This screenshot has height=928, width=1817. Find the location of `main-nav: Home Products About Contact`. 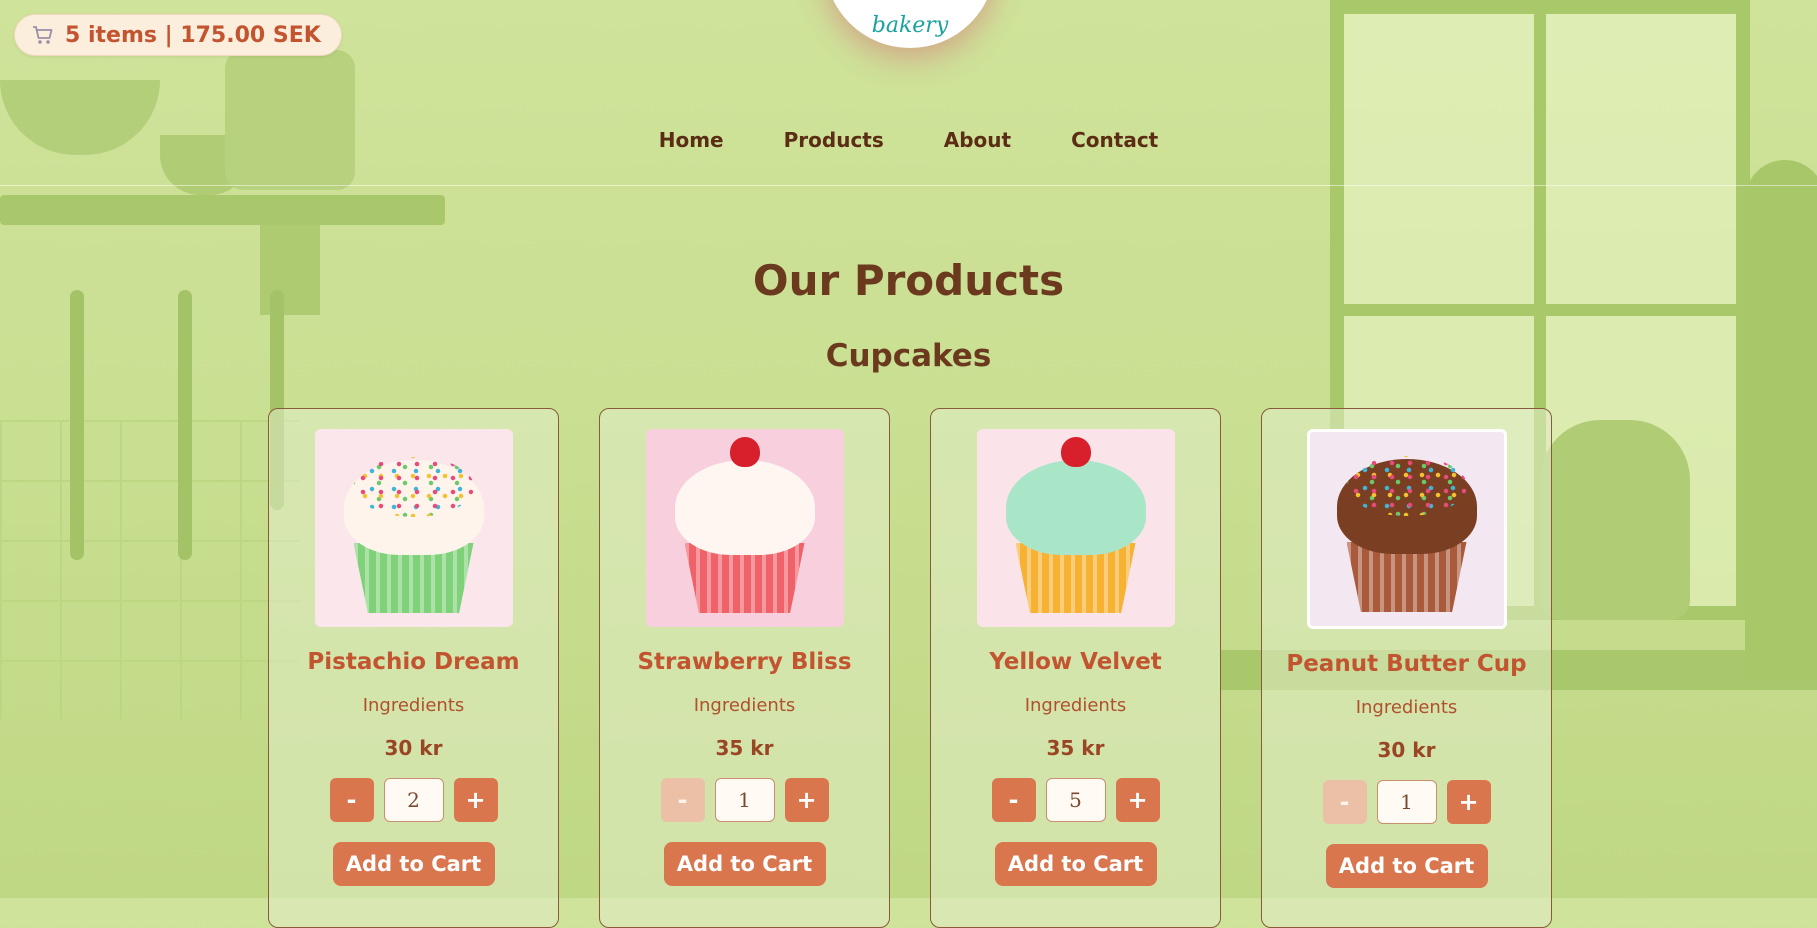

main-nav: Home Products About Contact is located at coordinates (908, 140).